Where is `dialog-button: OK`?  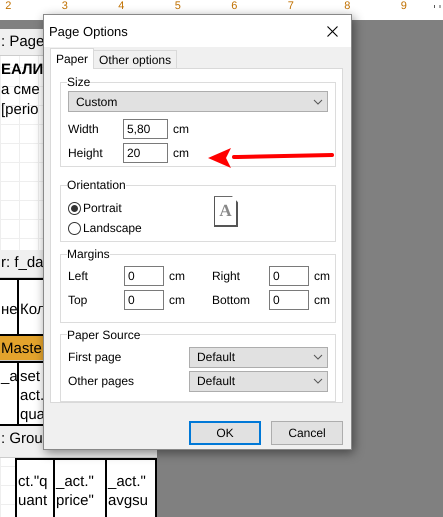
dialog-button: OK is located at coordinates (225, 433).